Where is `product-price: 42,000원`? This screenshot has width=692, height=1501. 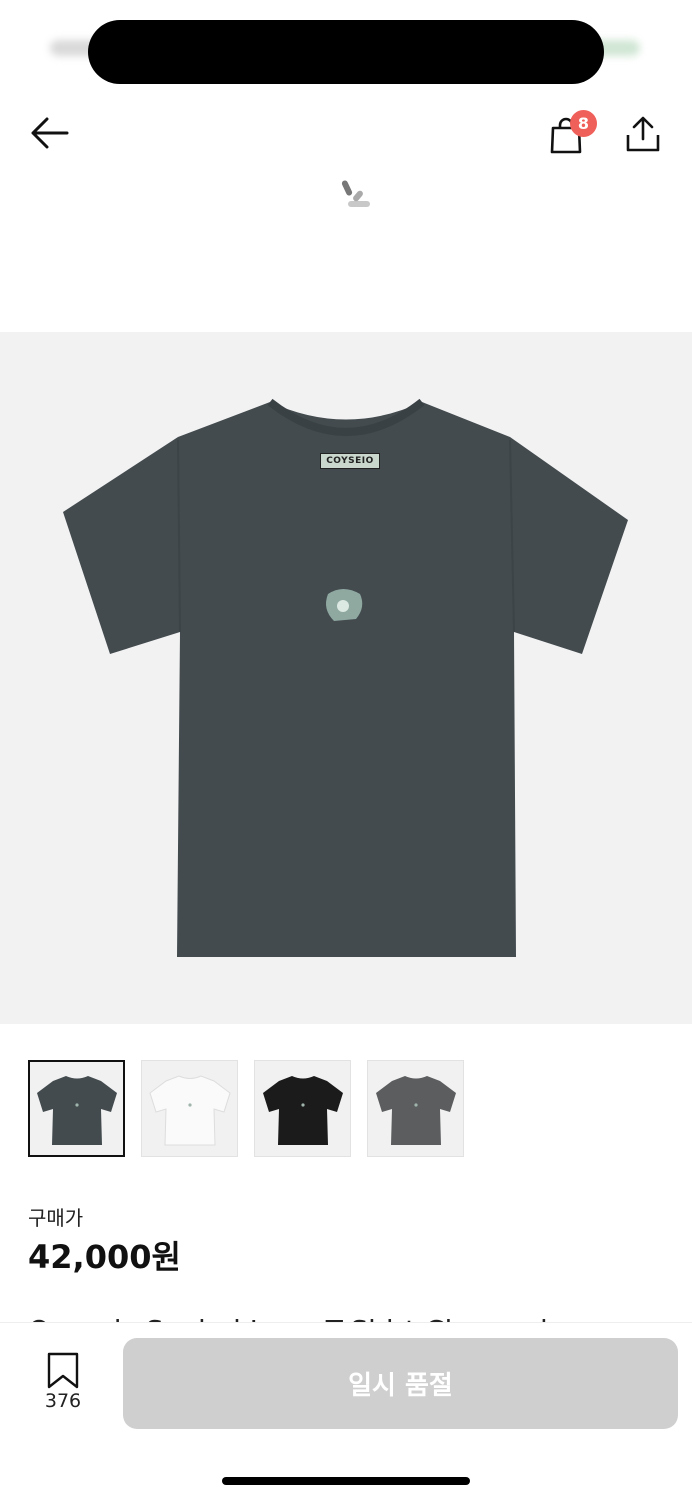 product-price: 42,000원 is located at coordinates (104, 1257).